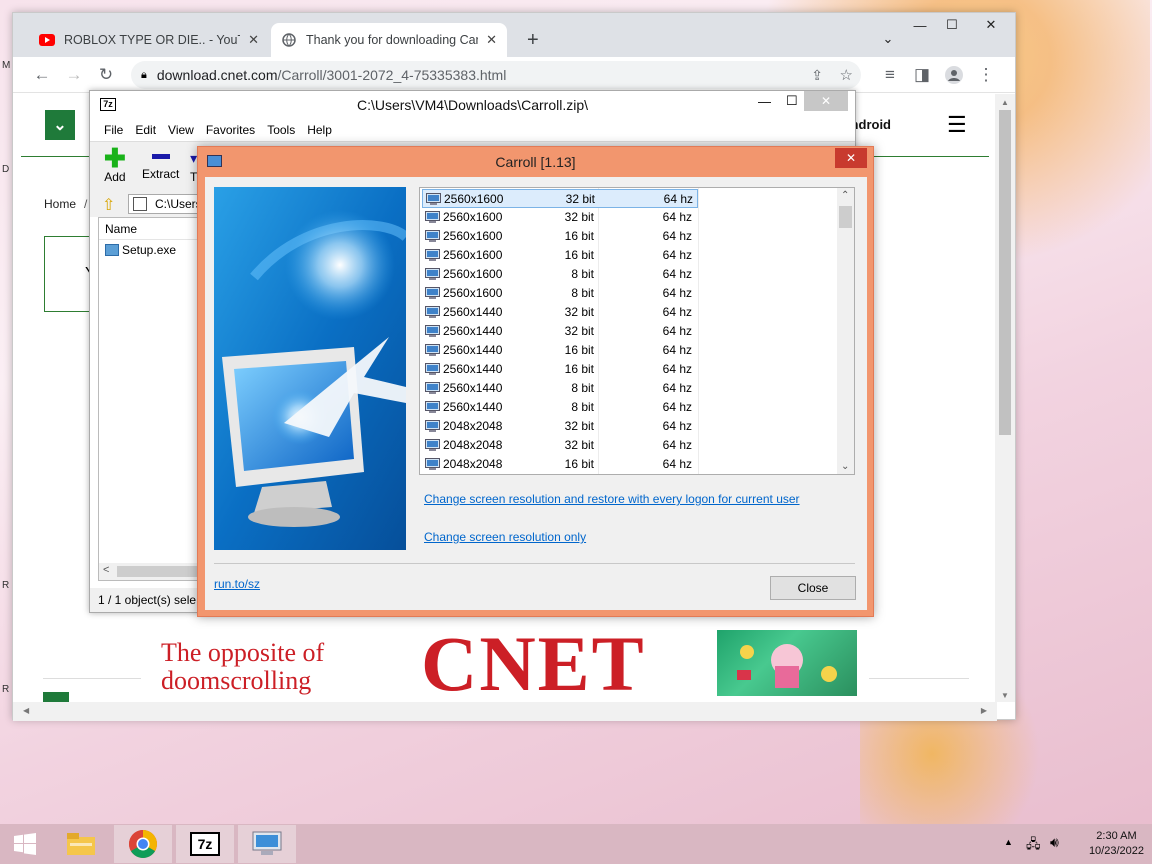 This screenshot has width=1152, height=864. I want to click on taskbar-file-explorer, so click(81, 844).